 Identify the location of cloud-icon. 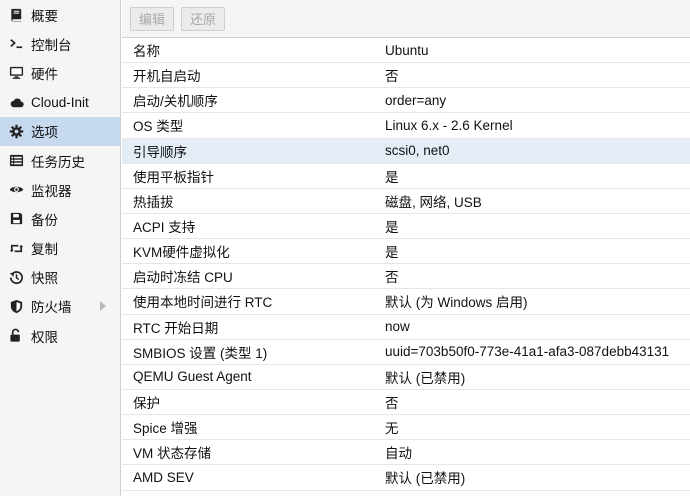
(16, 102).